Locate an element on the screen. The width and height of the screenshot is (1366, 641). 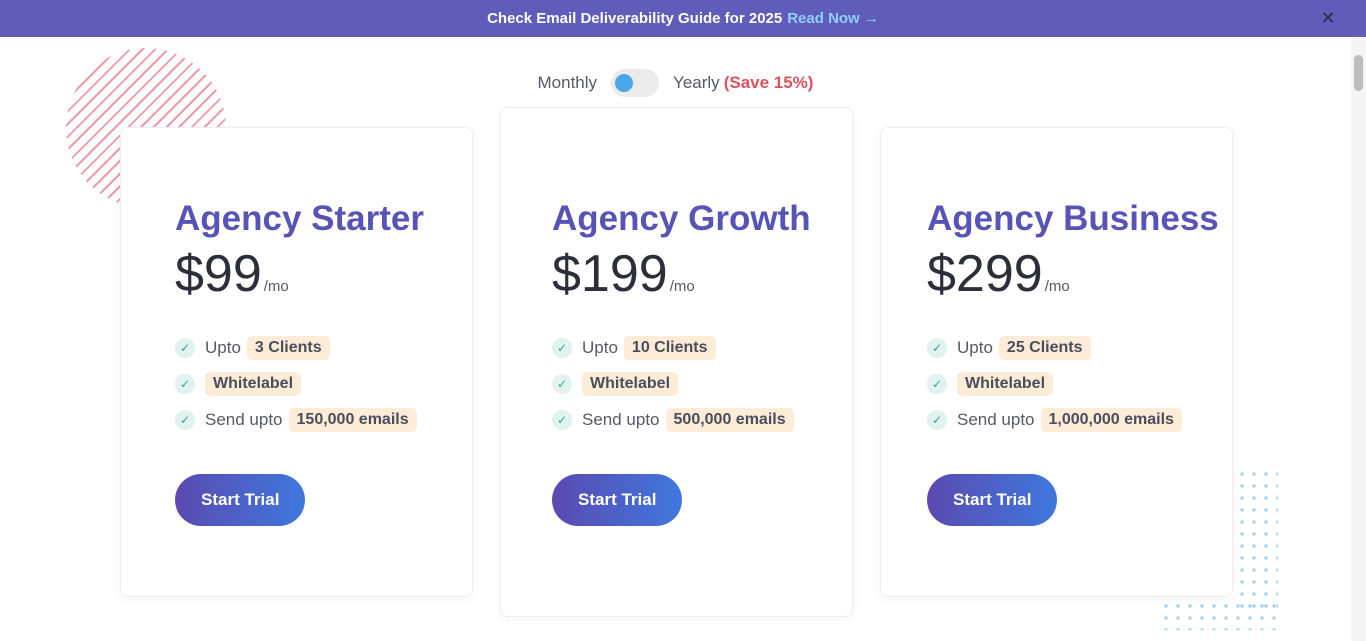
feature-highlight: 3 Clients is located at coordinates (288, 348).